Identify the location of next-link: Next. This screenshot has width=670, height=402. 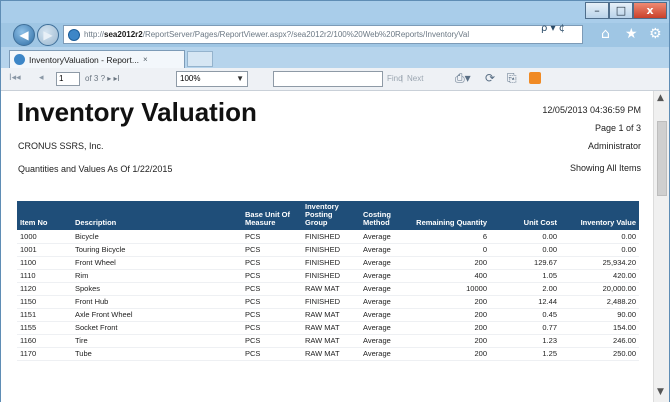
(415, 78).